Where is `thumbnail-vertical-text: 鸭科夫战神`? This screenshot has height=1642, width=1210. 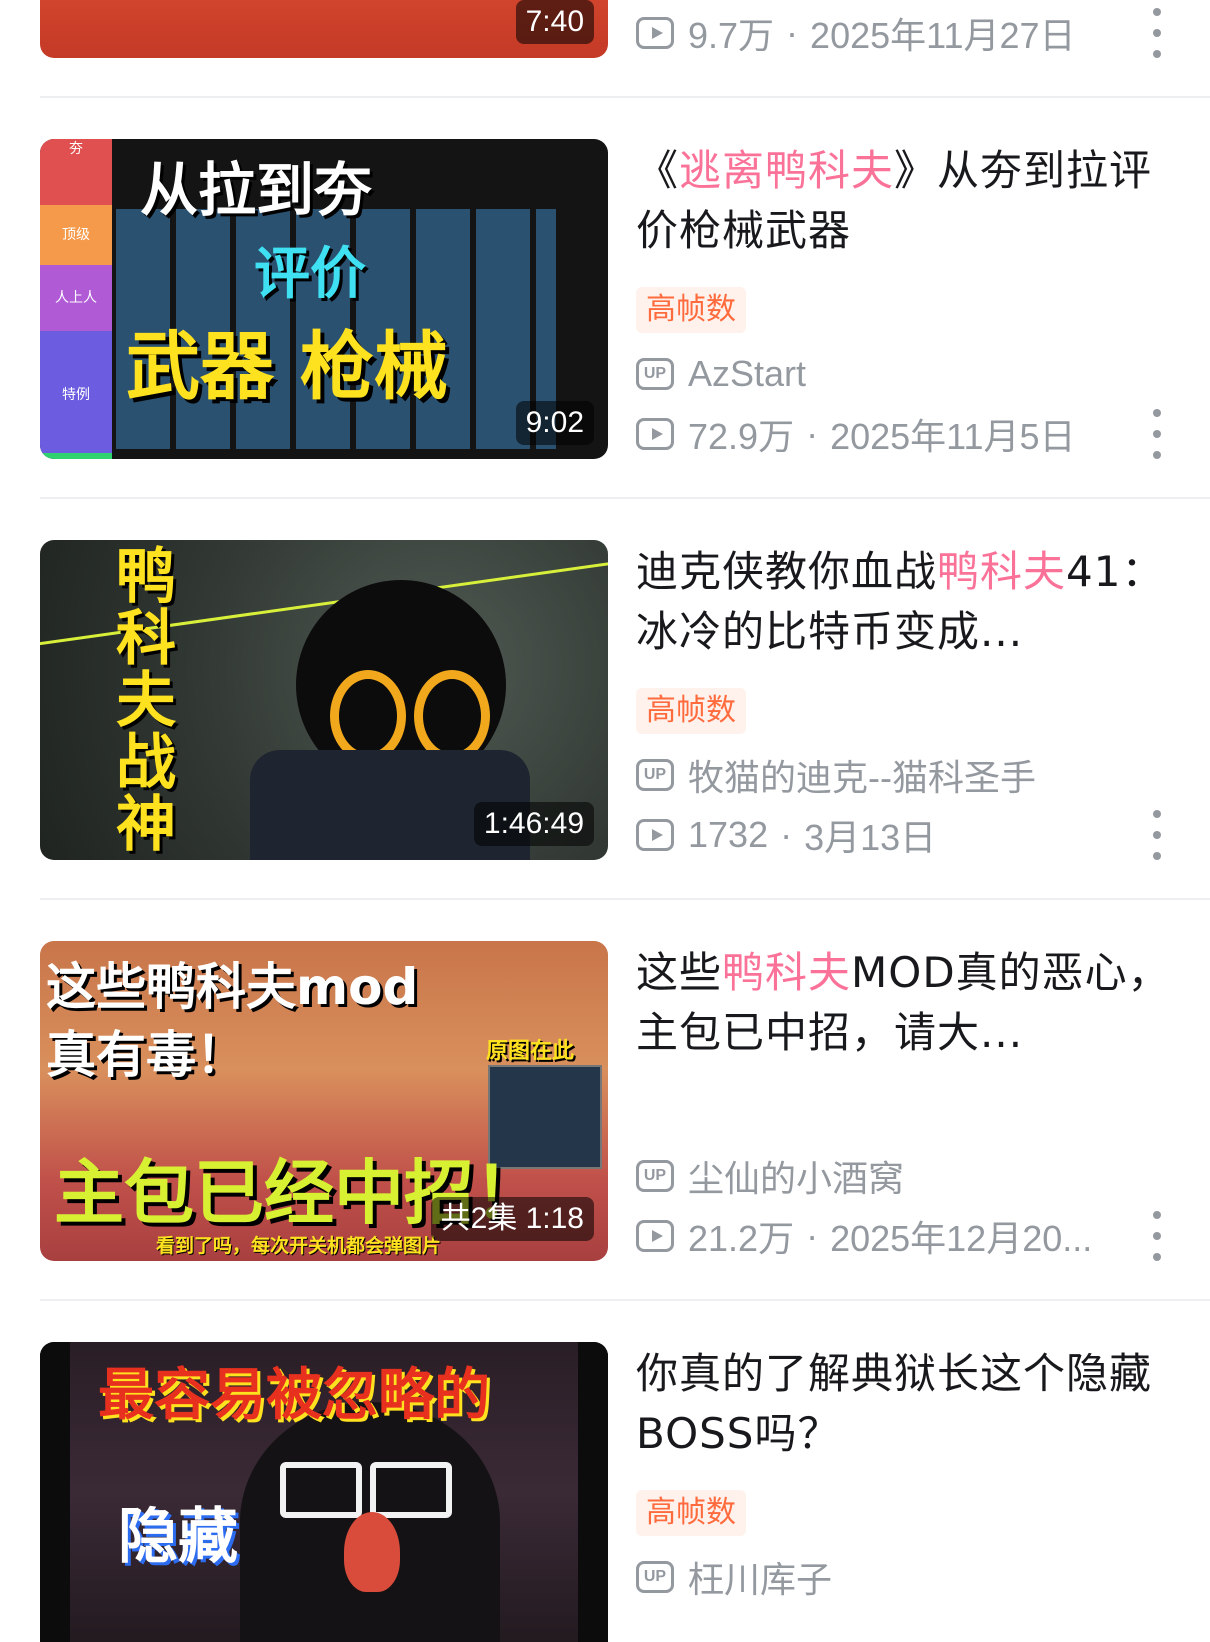
thumbnail-vertical-text: 鸭科夫战神 is located at coordinates (146, 701).